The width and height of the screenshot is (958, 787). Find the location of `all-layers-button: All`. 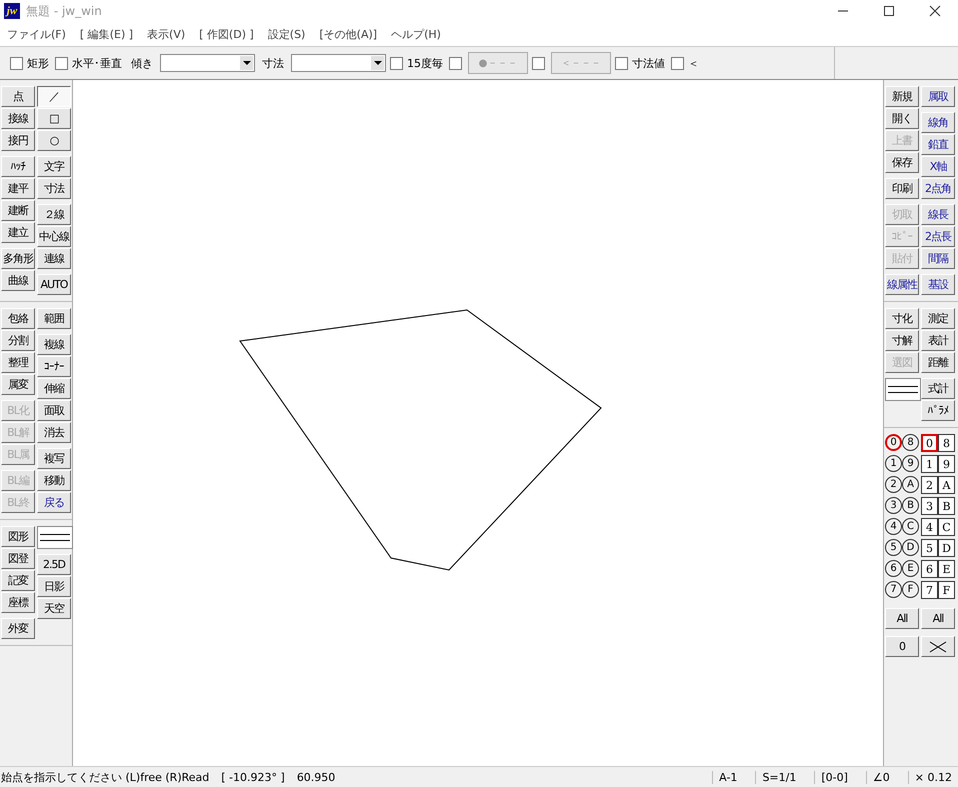

all-layers-button: All is located at coordinates (938, 618).